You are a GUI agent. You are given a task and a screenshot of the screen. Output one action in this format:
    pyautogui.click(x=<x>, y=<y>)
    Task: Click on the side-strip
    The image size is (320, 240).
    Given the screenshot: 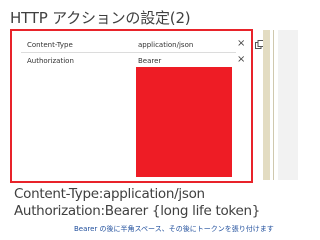 What is the action you would take?
    pyautogui.click(x=266, y=105)
    